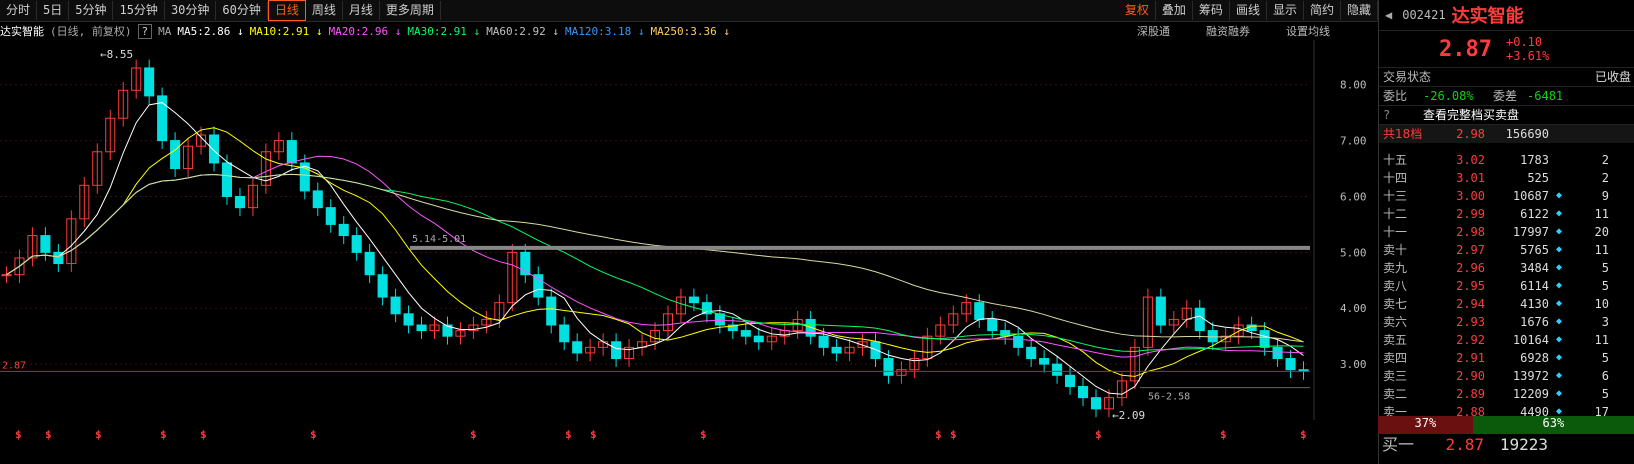  What do you see at coordinates (1506, 214) in the screenshot?
I see `ask-row: 十二 2.99 6122 ◆ 11` at bounding box center [1506, 214].